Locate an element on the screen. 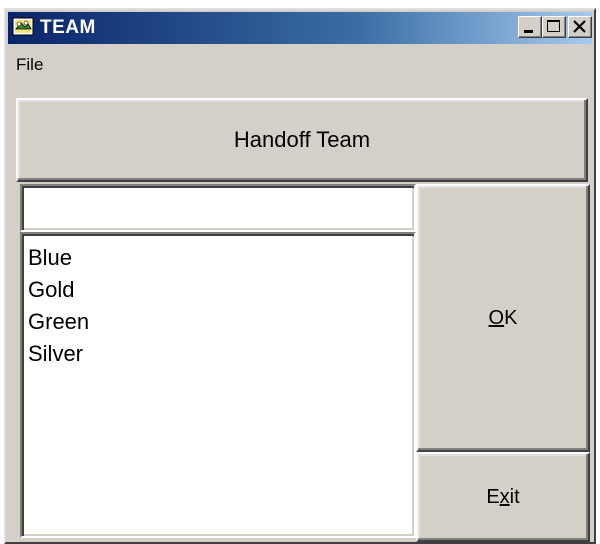 The image size is (600, 544). exit-button-label: Exit is located at coordinates (502, 497).